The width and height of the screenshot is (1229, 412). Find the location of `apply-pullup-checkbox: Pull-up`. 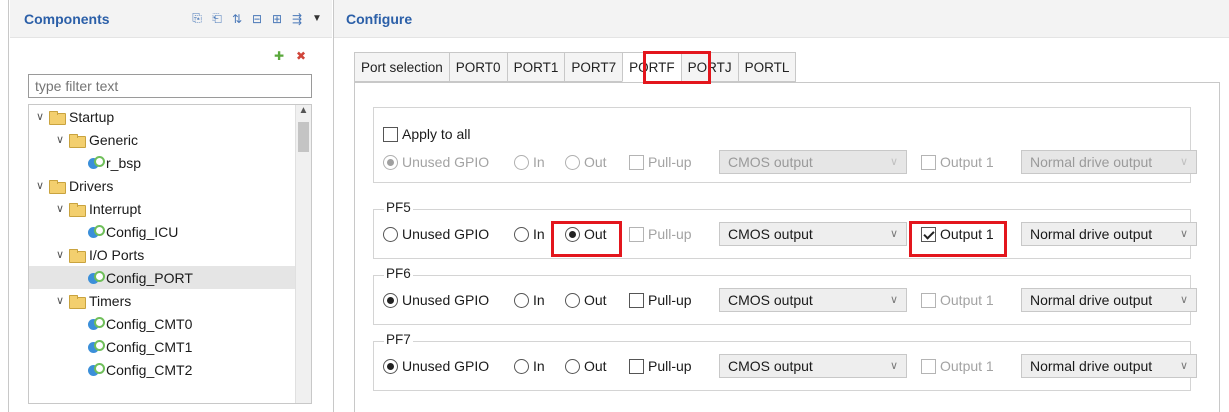

apply-pullup-checkbox: Pull-up is located at coordinates (674, 162).